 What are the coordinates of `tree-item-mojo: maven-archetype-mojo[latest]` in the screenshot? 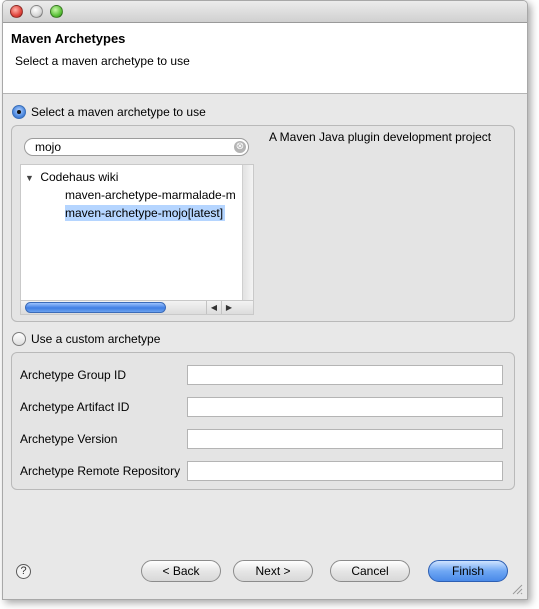 It's located at (145, 213).